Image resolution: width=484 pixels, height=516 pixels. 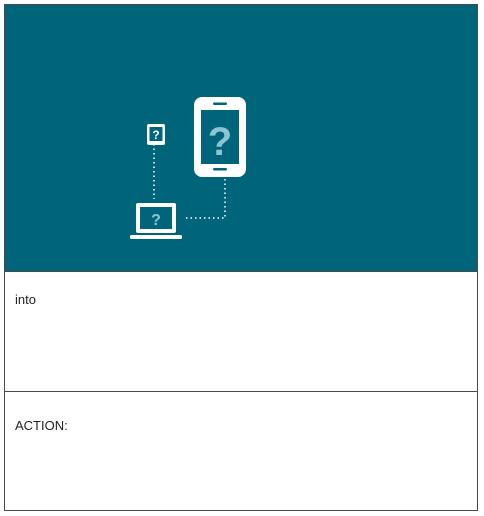 I want to click on phone-icon: ?, so click(x=220, y=137).